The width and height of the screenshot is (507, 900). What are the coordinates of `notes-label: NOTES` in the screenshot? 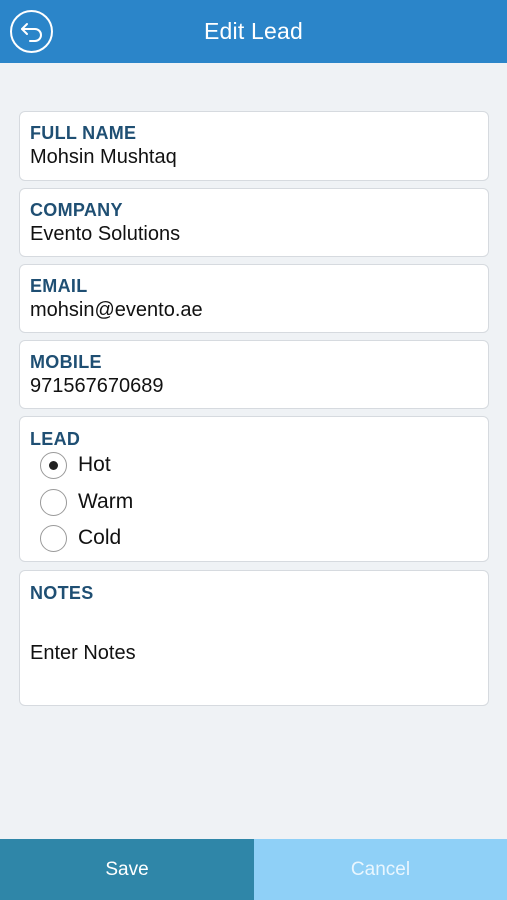 It's located at (62, 593).